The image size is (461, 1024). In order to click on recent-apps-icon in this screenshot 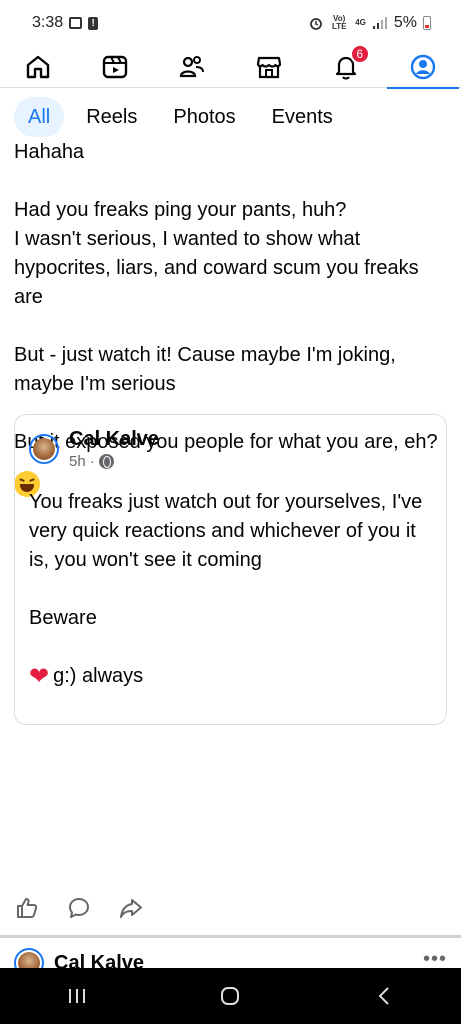, I will do `click(76, 996)`.